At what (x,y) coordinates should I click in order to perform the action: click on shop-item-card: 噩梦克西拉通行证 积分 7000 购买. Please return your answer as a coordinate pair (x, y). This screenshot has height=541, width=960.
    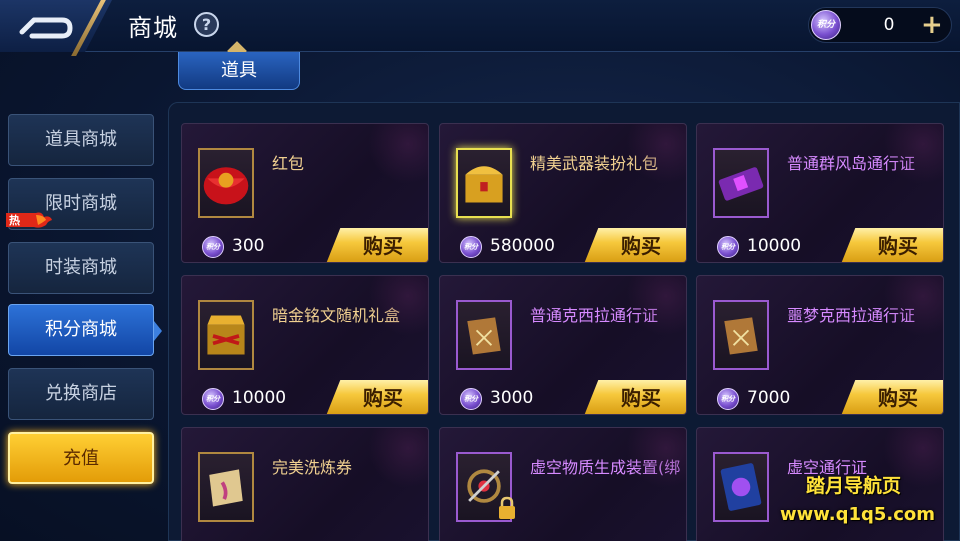
    Looking at the image, I should click on (820, 345).